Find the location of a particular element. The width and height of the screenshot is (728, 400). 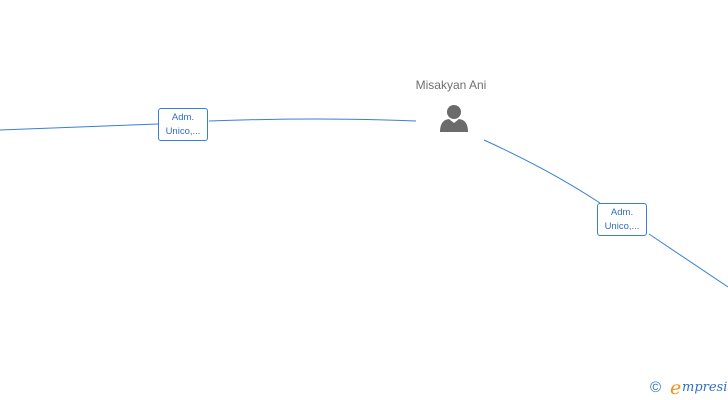

brand-footer: © e mpresia is located at coordinates (689, 388).